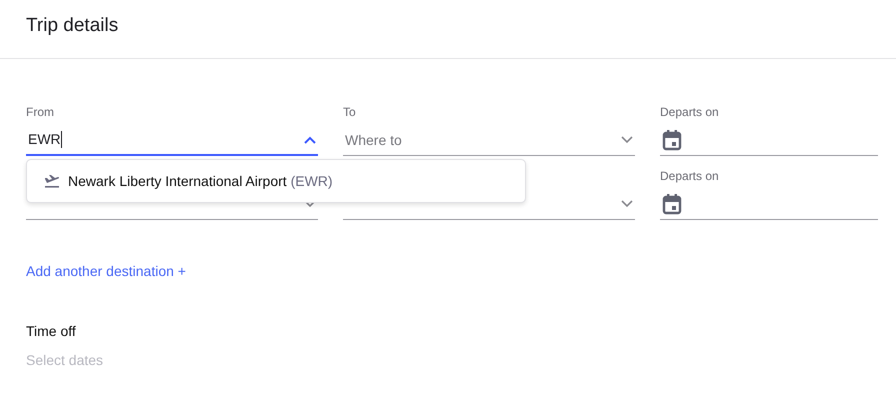 Image resolution: width=896 pixels, height=407 pixels. Describe the element at coordinates (489, 140) in the screenshot. I see `airport-field: Where to` at that location.